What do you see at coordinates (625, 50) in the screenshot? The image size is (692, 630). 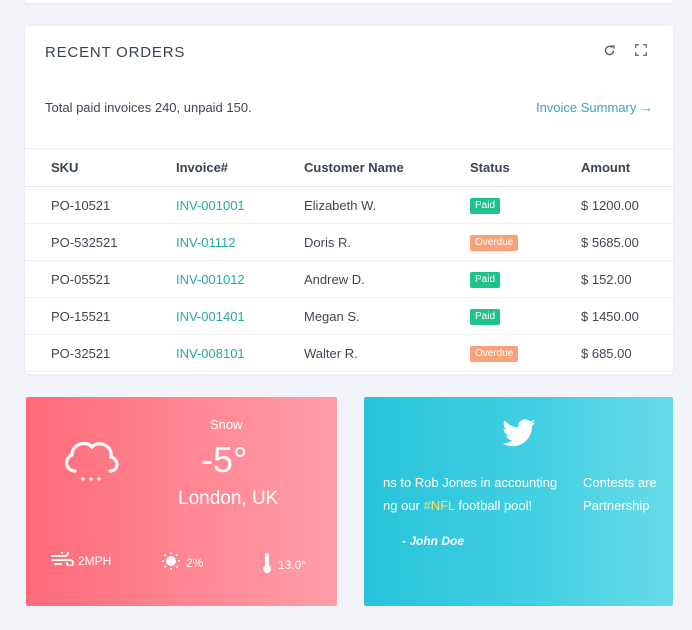 I see `card-tools` at bounding box center [625, 50].